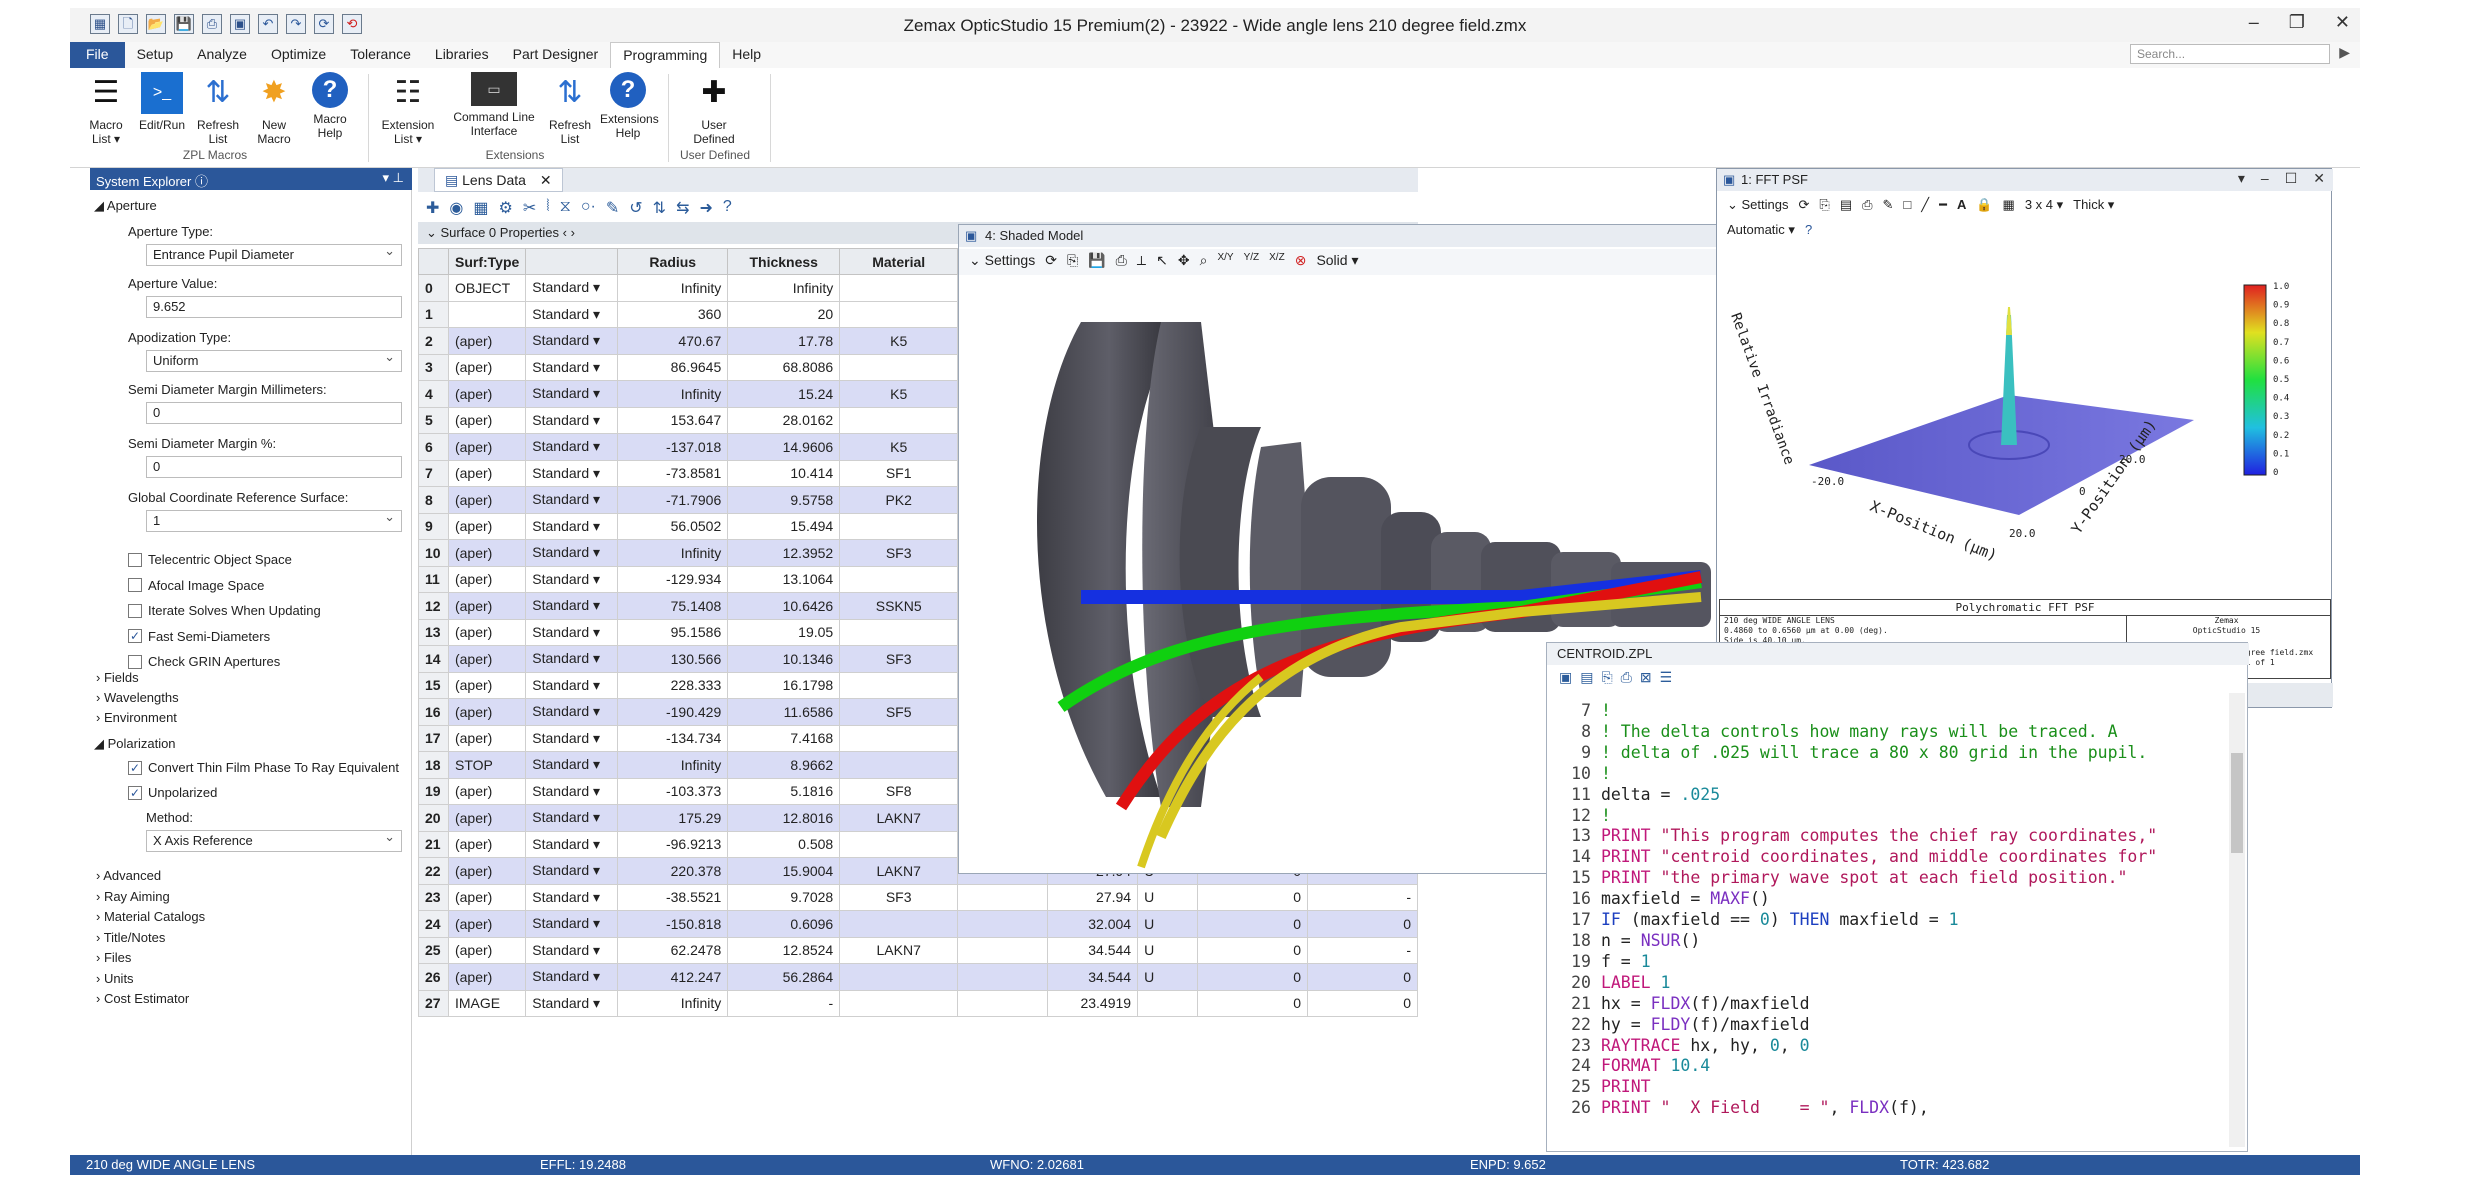 Image resolution: width=2480 pixels, height=1181 pixels. I want to click on table-cell: 9, so click(433, 526).